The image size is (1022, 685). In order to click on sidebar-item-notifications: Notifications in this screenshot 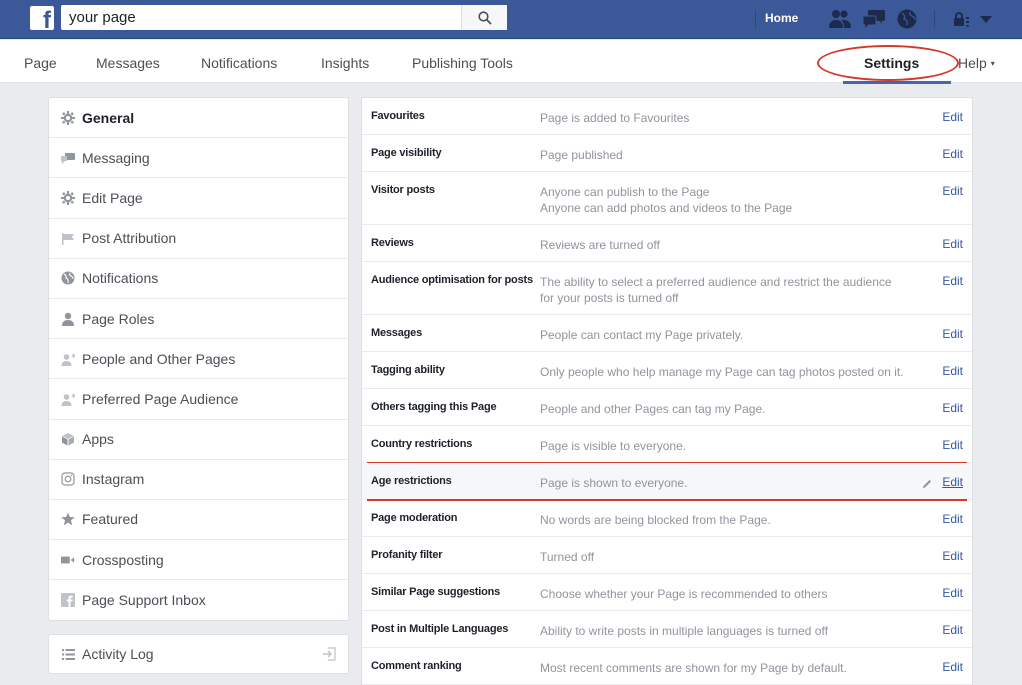, I will do `click(198, 279)`.